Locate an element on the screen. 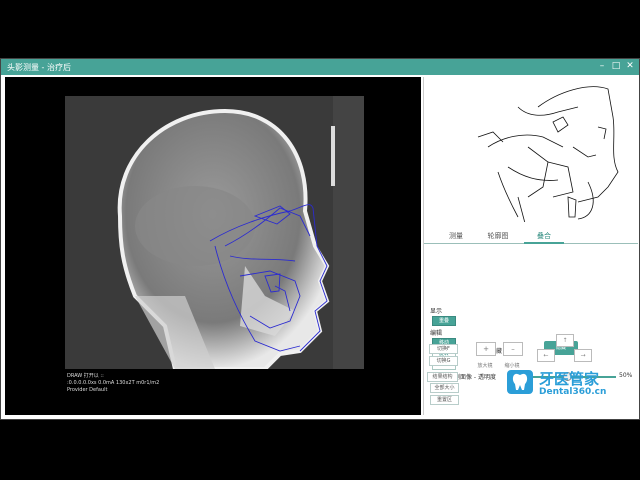 This screenshot has height=480, width=640. ruler is located at coordinates (333, 156).